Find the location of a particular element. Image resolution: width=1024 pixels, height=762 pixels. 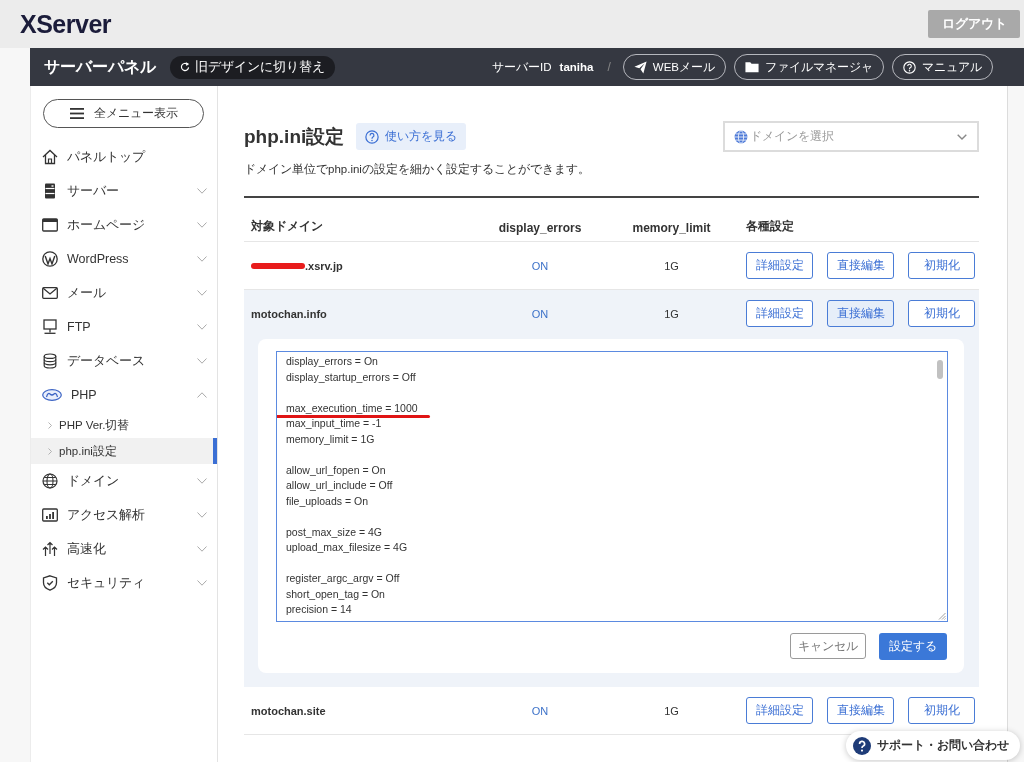

sidebar-item: メール is located at coordinates (124, 293).